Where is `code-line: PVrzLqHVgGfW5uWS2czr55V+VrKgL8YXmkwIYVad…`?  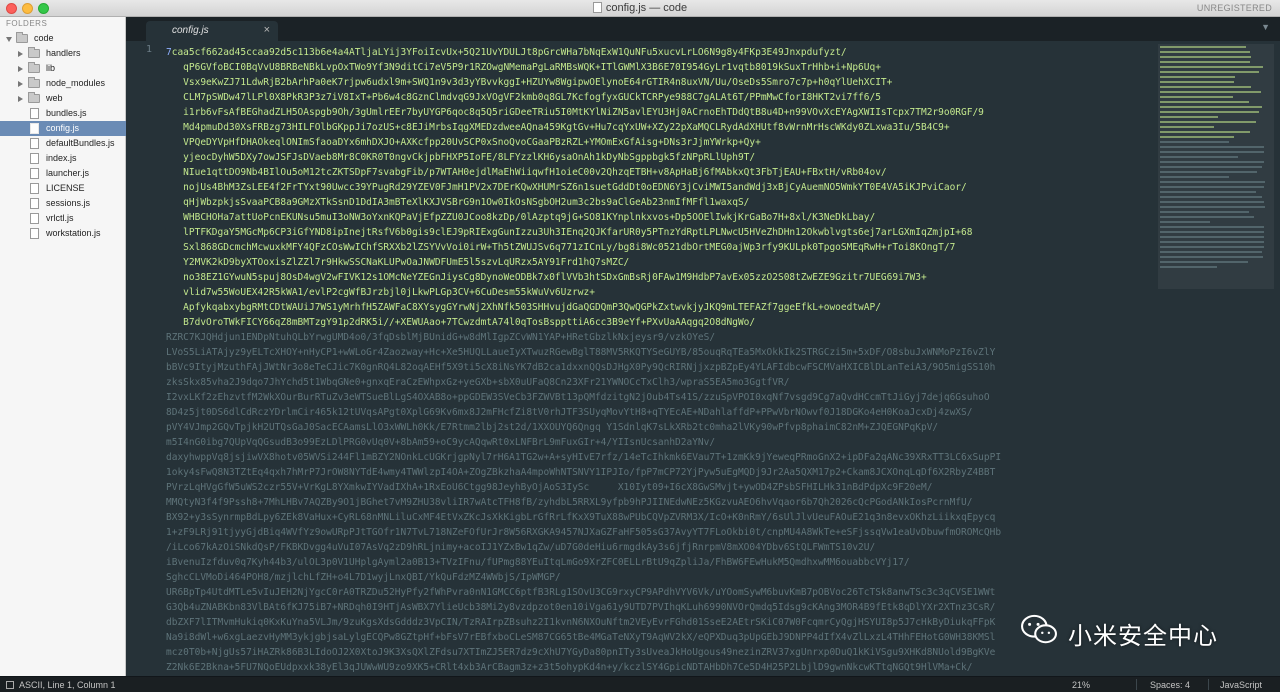 code-line: PVrzLqHVgGfW5uWS2czr55V+VrKgL8YXmkwIYVad… is located at coordinates (549, 487).